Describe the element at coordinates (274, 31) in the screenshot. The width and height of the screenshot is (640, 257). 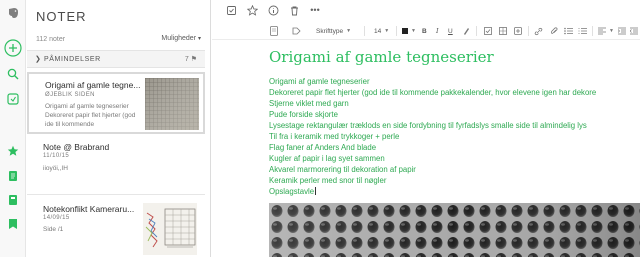
I see `notebook-icon` at that location.